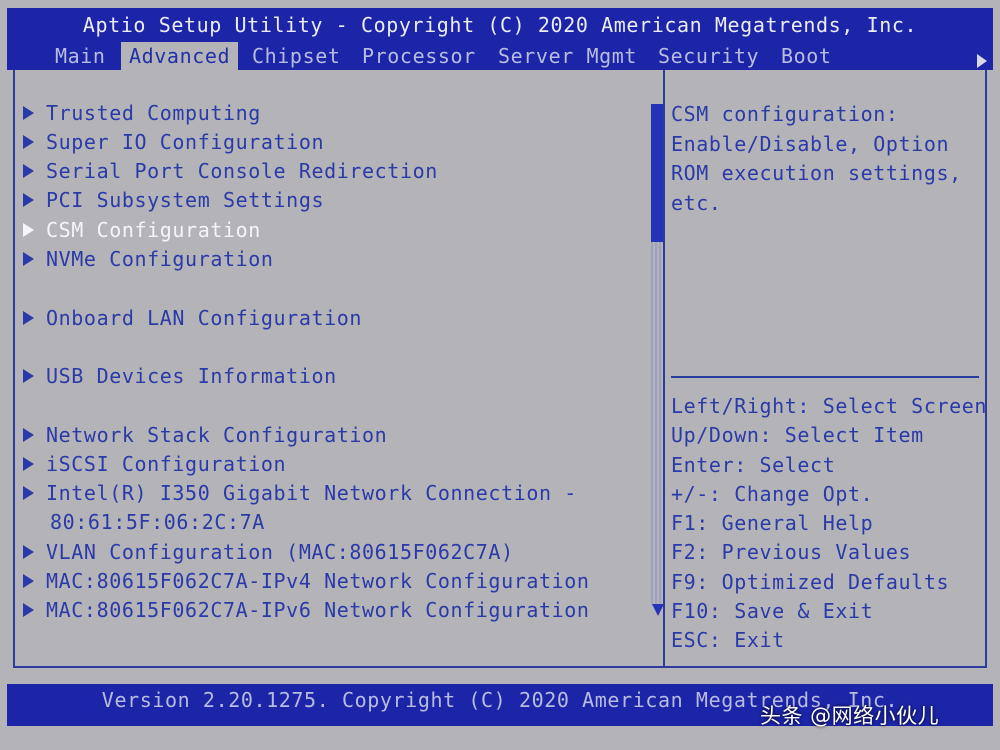  Describe the element at coordinates (217, 435) in the screenshot. I see `menu-item-label: Network Stack Configuration` at that location.